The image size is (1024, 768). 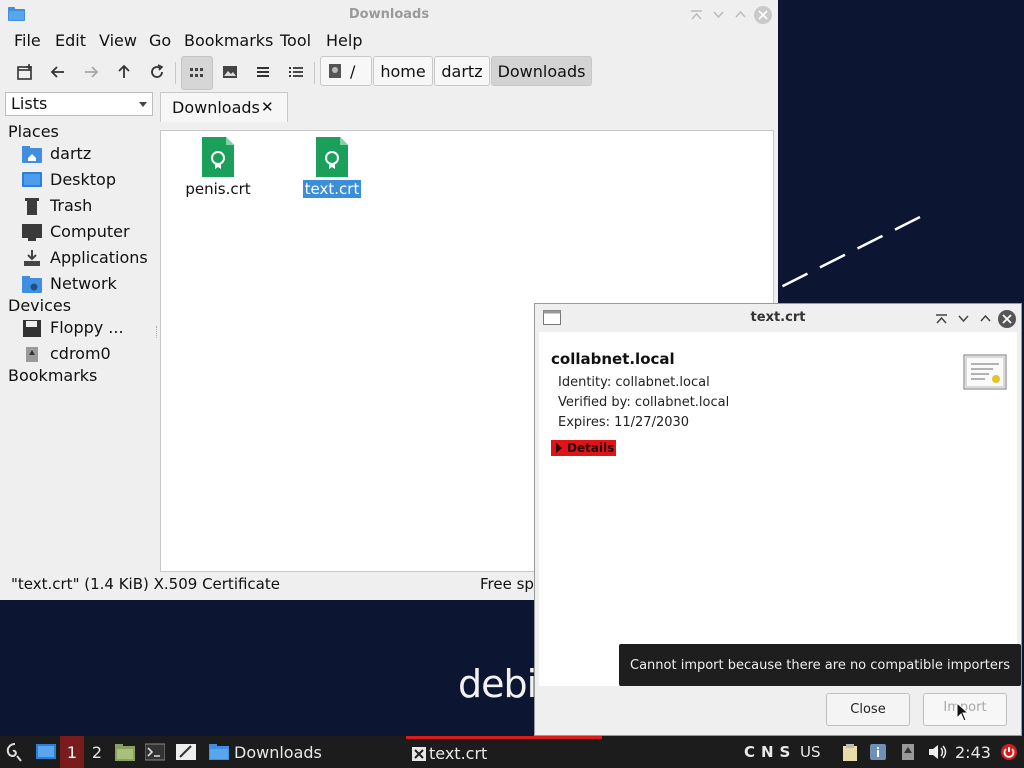 I want to click on image-view-icon, so click(x=230, y=72).